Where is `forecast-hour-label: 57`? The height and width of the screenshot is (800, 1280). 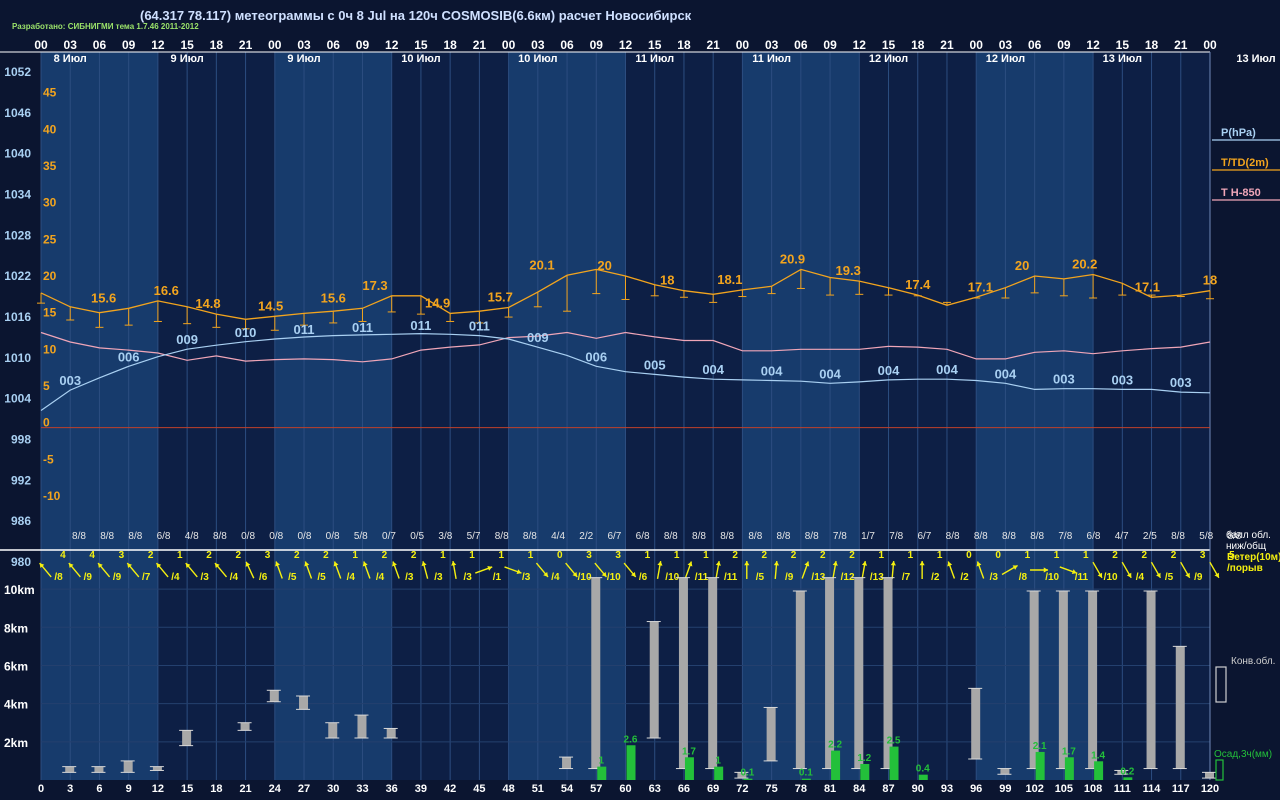
forecast-hour-label: 57 is located at coordinates (596, 789).